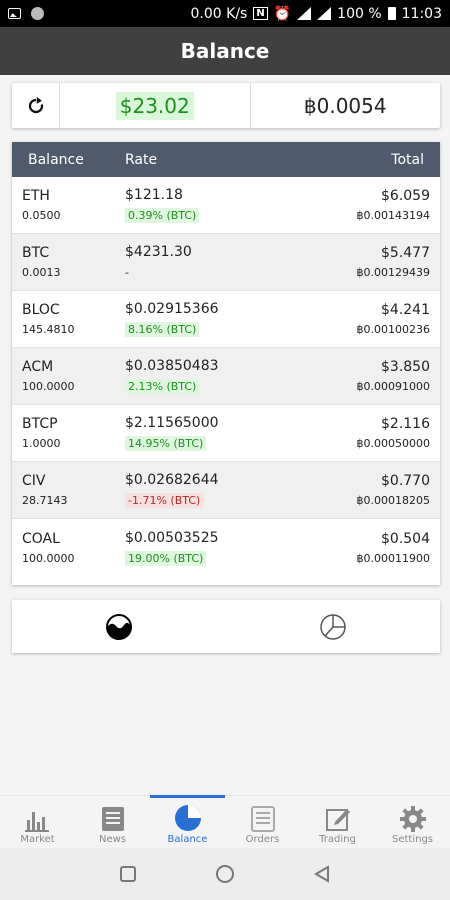  What do you see at coordinates (405, 196) in the screenshot?
I see `usd-value: $6.059` at bounding box center [405, 196].